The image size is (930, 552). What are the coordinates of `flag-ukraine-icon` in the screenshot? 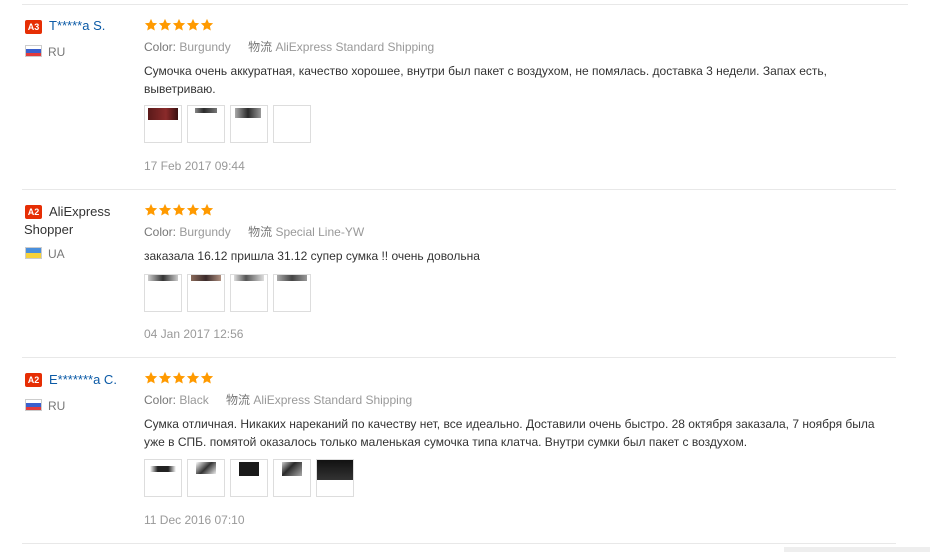 It's located at (33, 253).